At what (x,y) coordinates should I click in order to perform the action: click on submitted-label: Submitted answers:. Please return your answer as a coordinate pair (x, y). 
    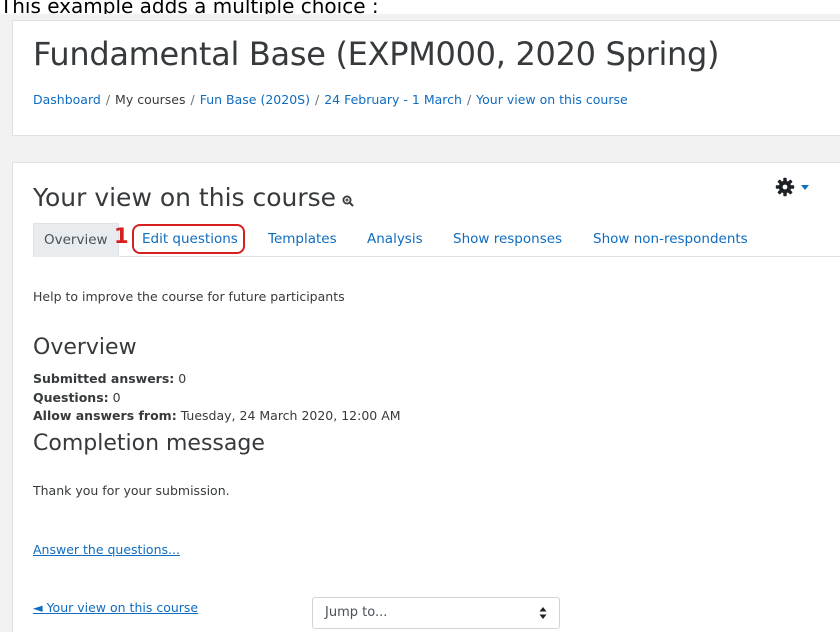
    Looking at the image, I should click on (104, 378).